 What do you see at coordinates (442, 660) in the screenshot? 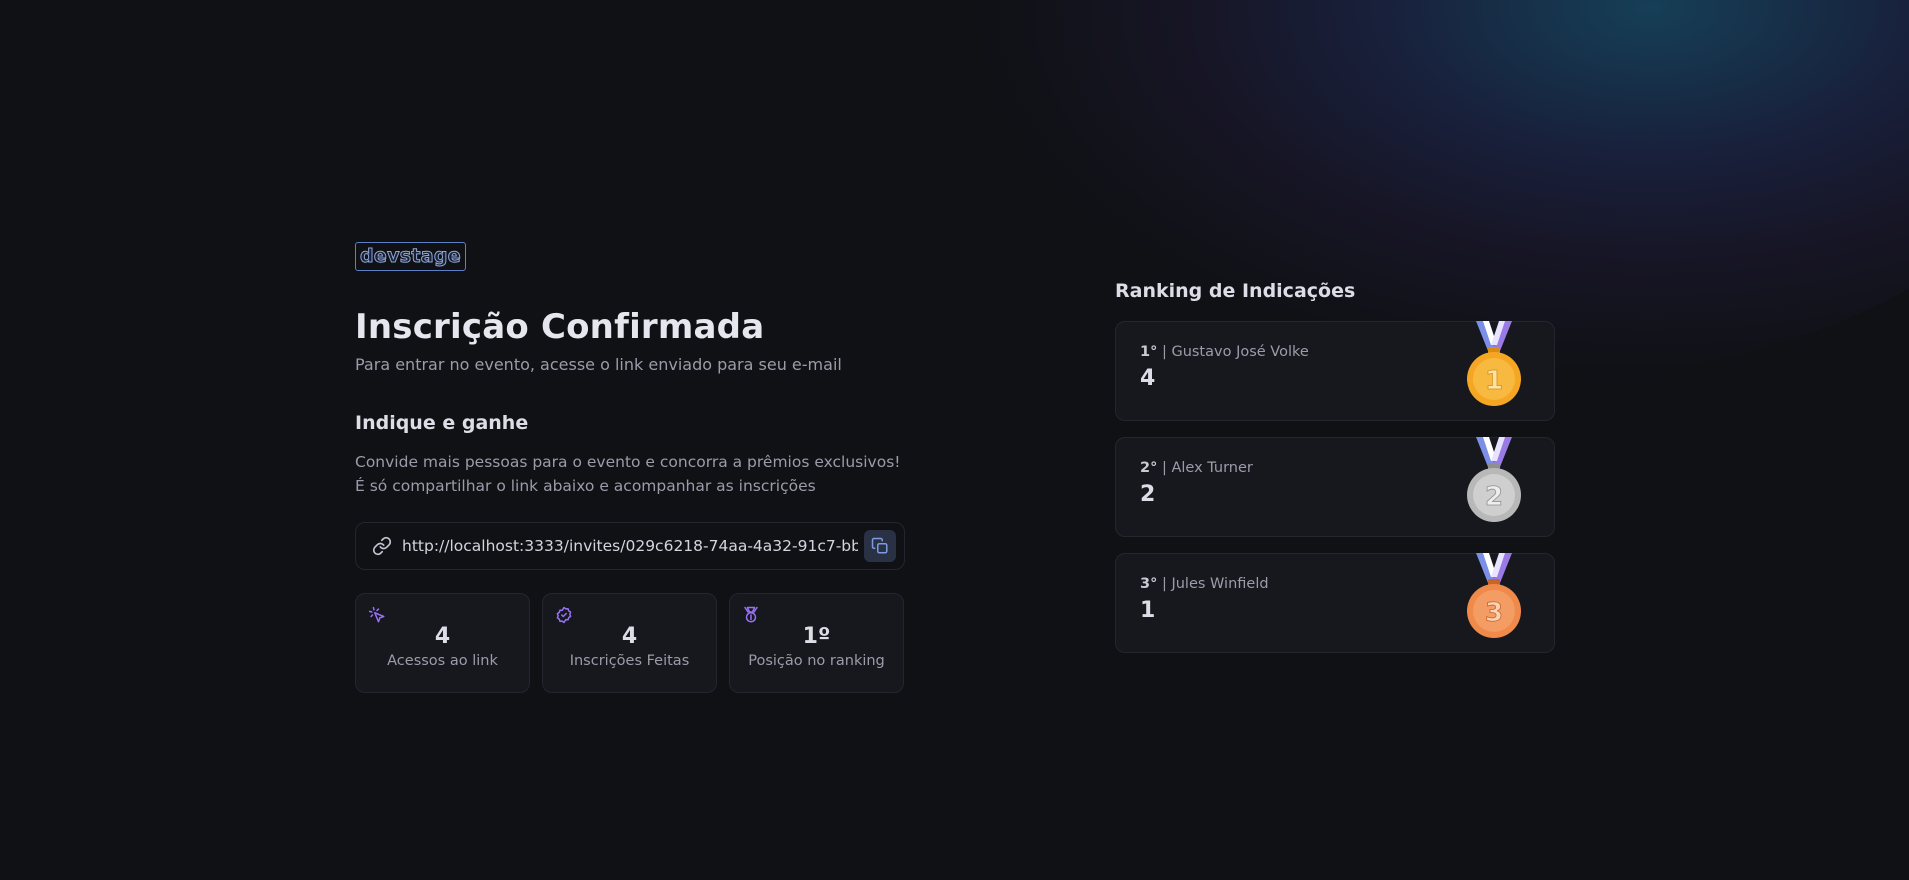
I see `stat-label: Acessos ao link` at bounding box center [442, 660].